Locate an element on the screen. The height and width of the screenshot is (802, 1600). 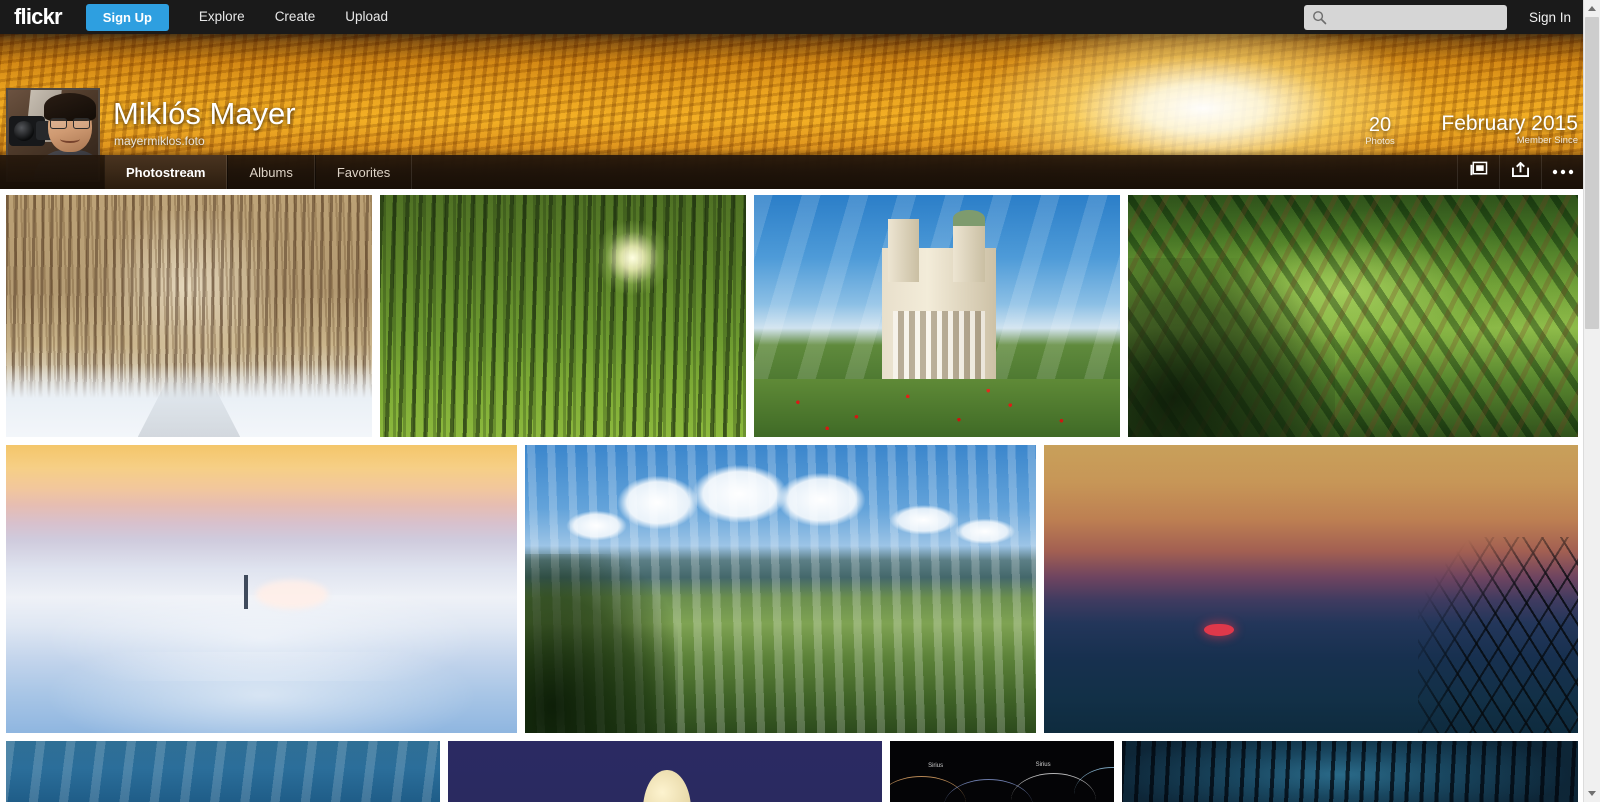
moon-night-photo is located at coordinates (665, 771).